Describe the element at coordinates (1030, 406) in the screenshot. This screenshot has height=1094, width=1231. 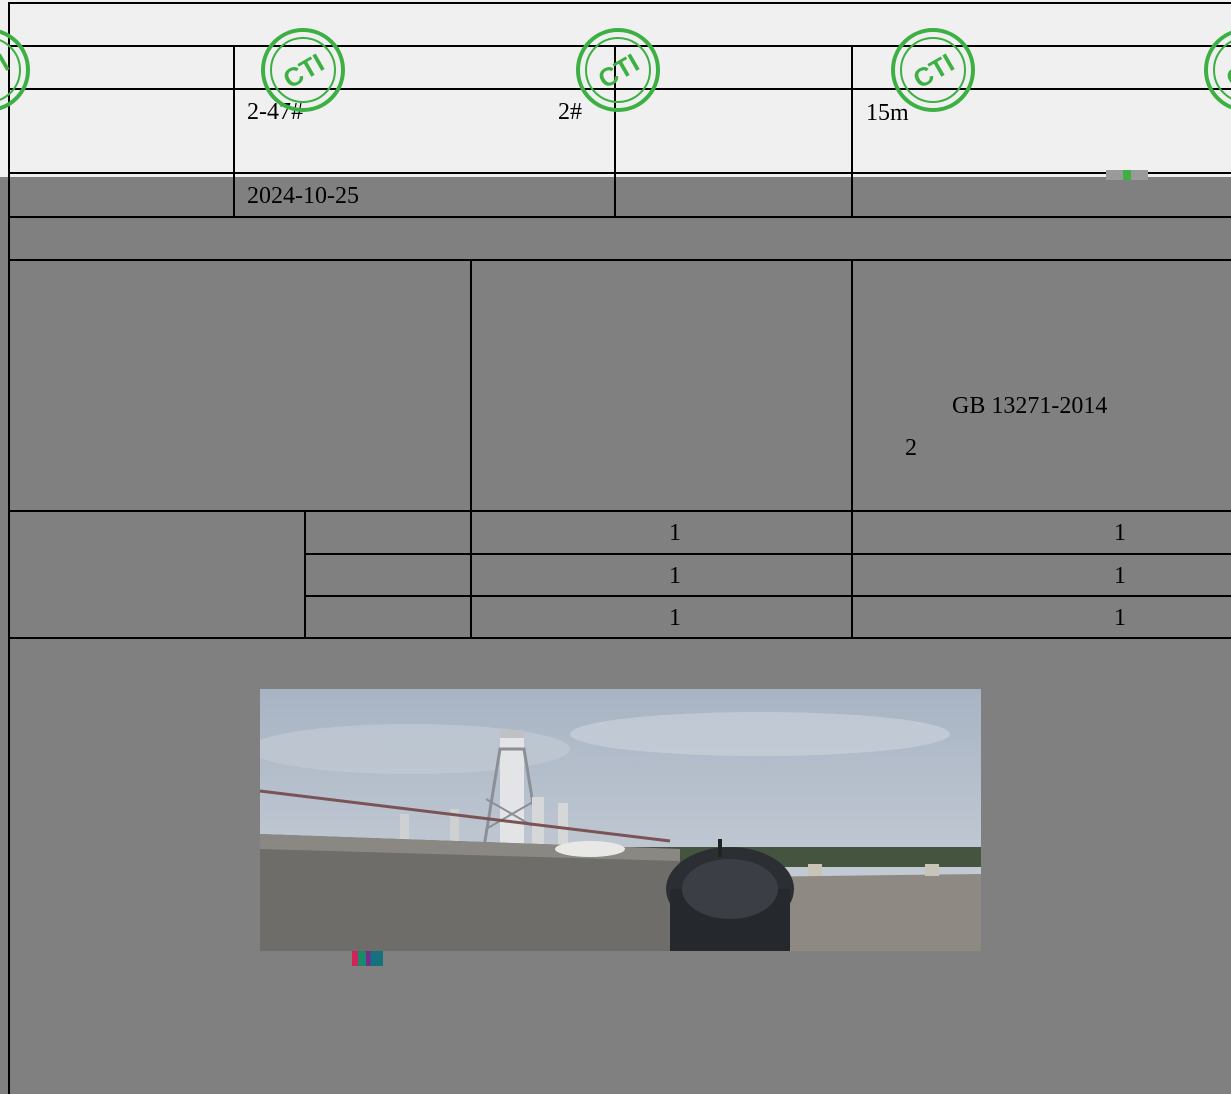
I see `standard-code: GB 13271-2014` at that location.